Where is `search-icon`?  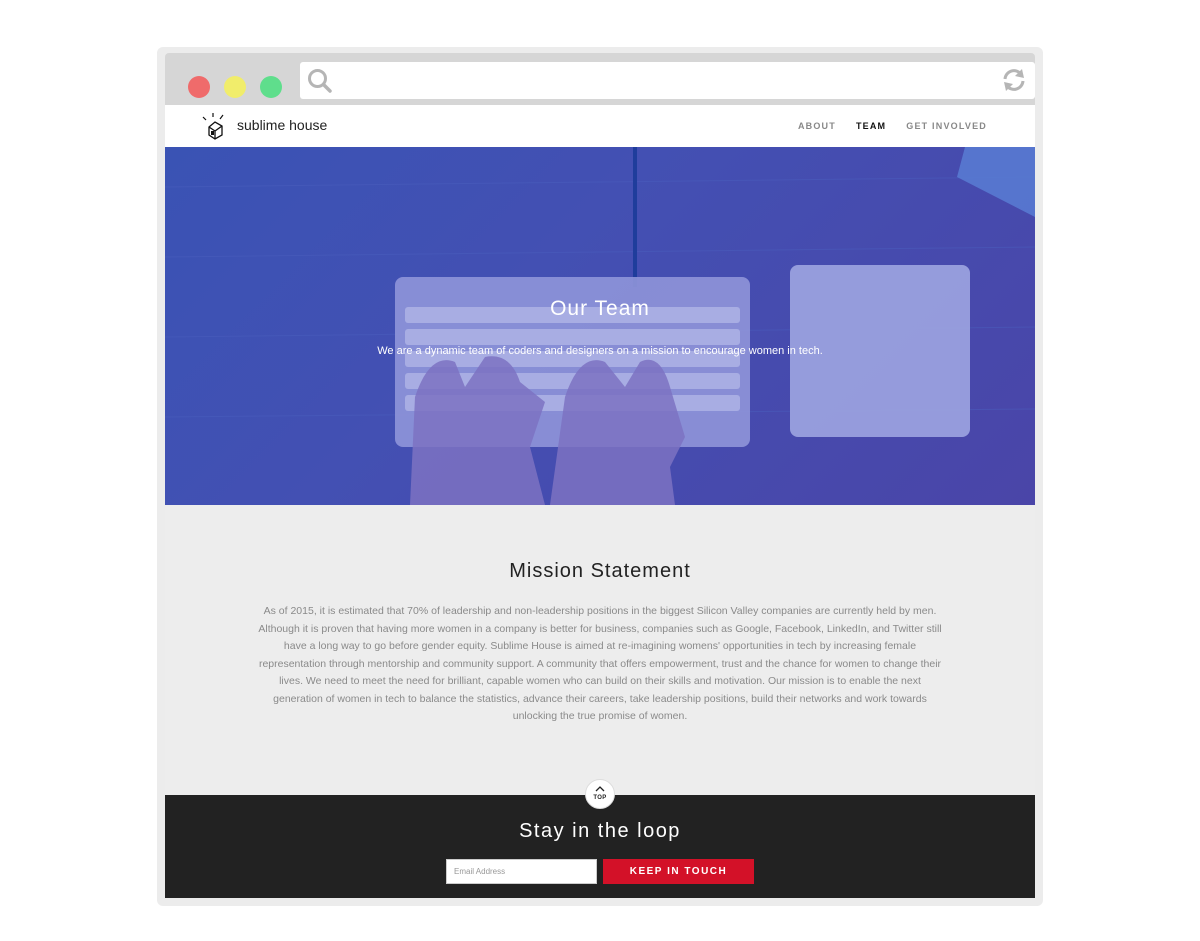 search-icon is located at coordinates (320, 81).